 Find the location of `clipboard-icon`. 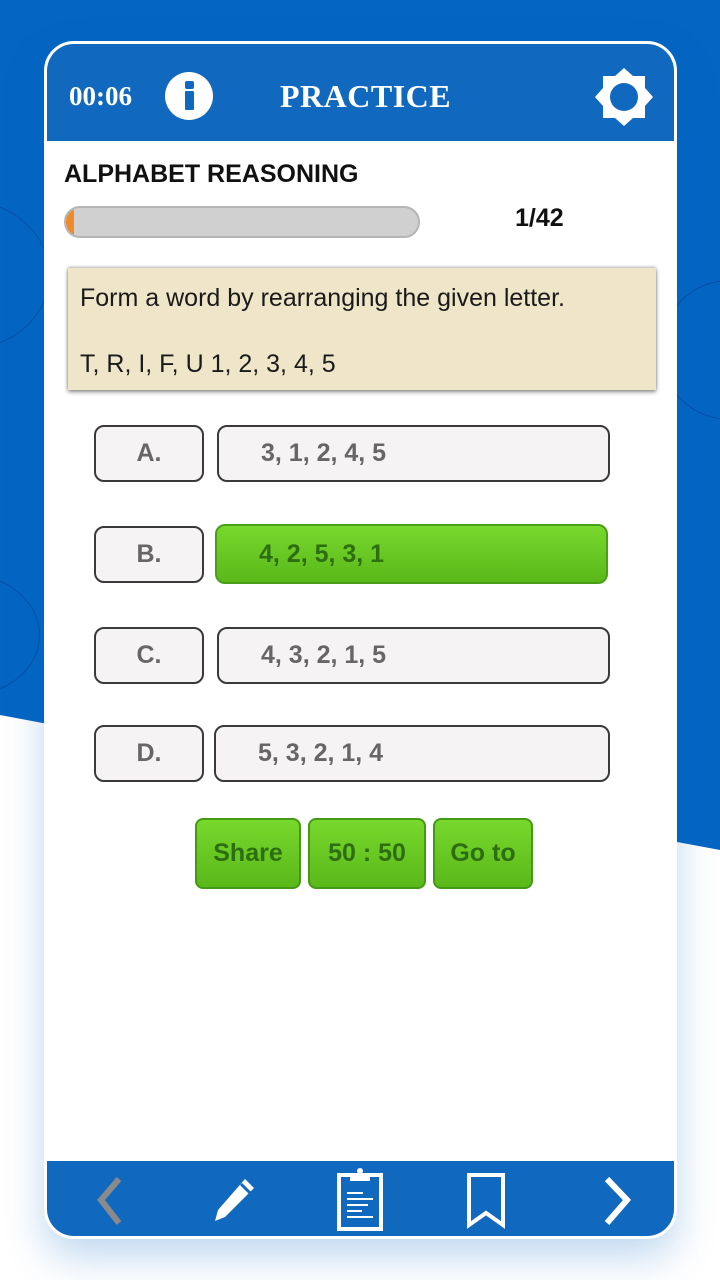

clipboard-icon is located at coordinates (360, 1199).